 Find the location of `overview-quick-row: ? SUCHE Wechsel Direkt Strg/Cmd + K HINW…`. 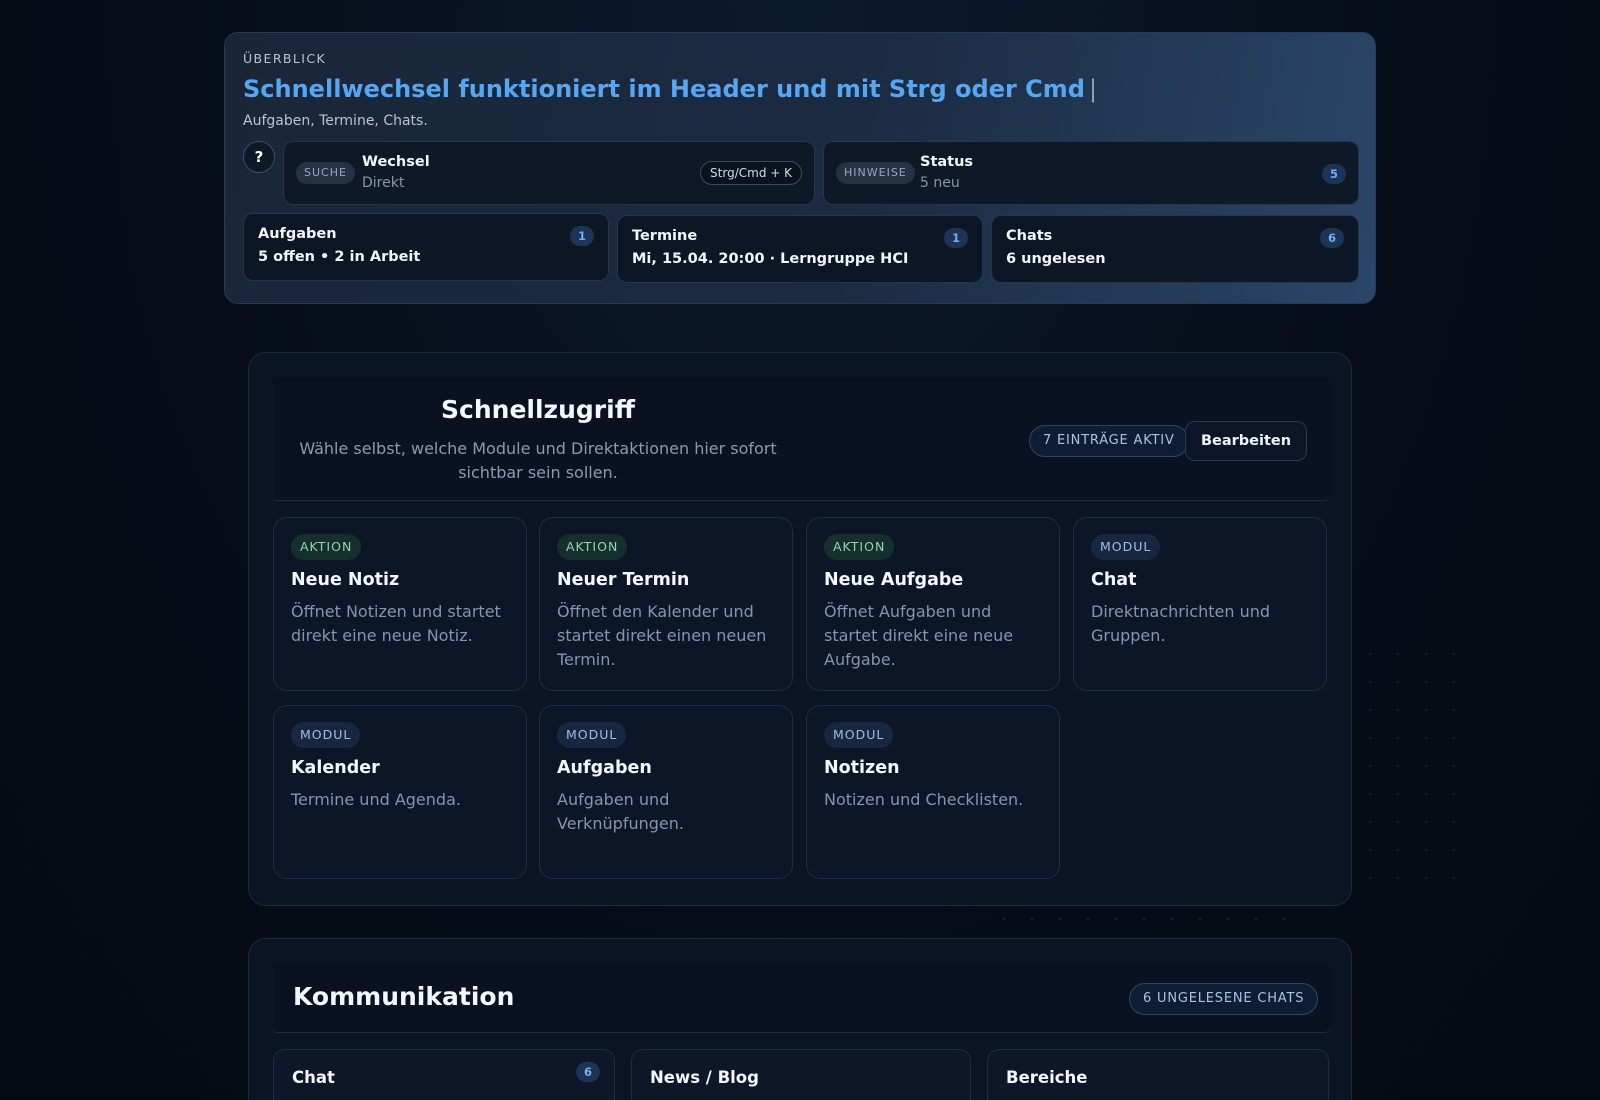

overview-quick-row: ? SUCHE Wechsel Direkt Strg/Cmd + K HINW… is located at coordinates (801, 173).